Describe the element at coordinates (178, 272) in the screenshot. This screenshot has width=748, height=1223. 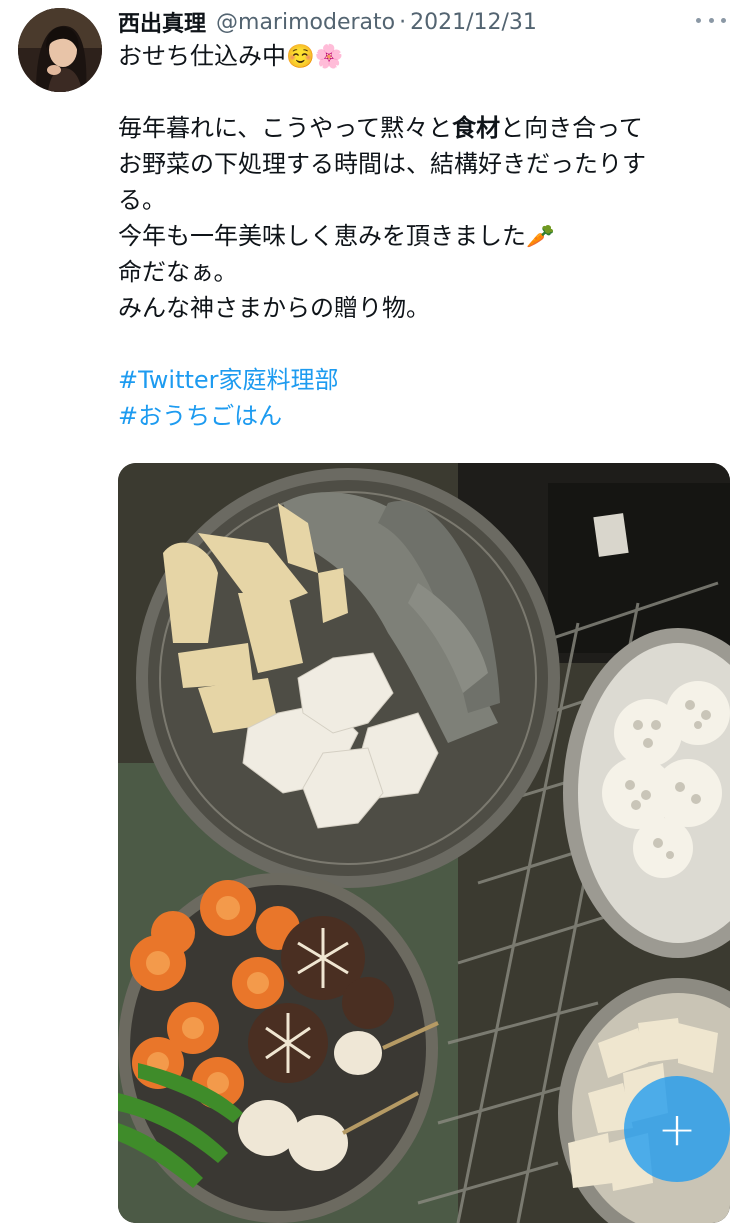
I see `text-line-6: 命だなぁ。` at that location.